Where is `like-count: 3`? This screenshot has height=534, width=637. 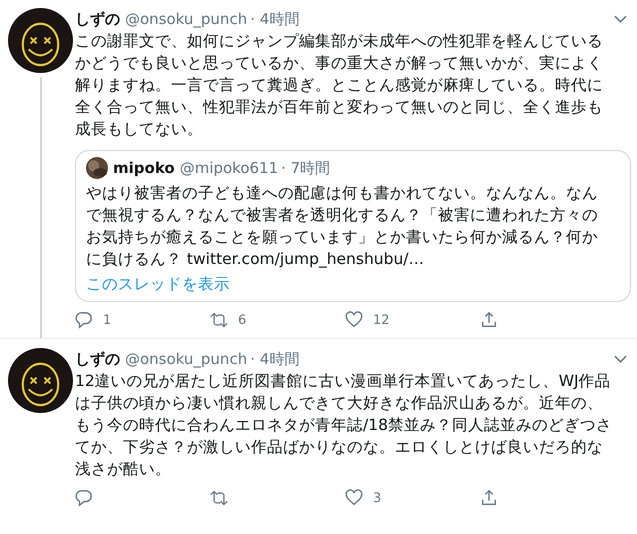 like-count: 3 is located at coordinates (377, 498).